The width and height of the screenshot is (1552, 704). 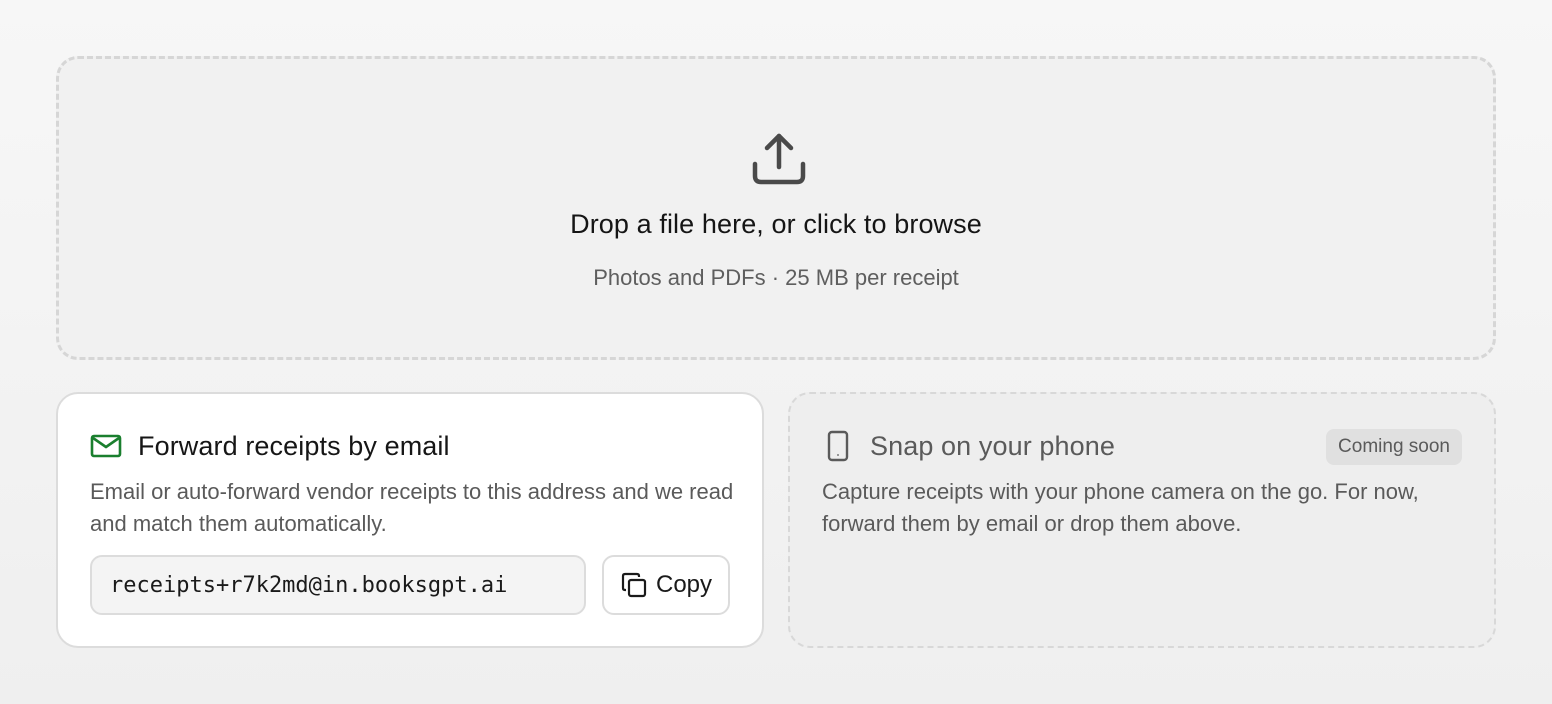 What do you see at coordinates (294, 445) in the screenshot?
I see `email-card-heading: Forward receipts by email` at bounding box center [294, 445].